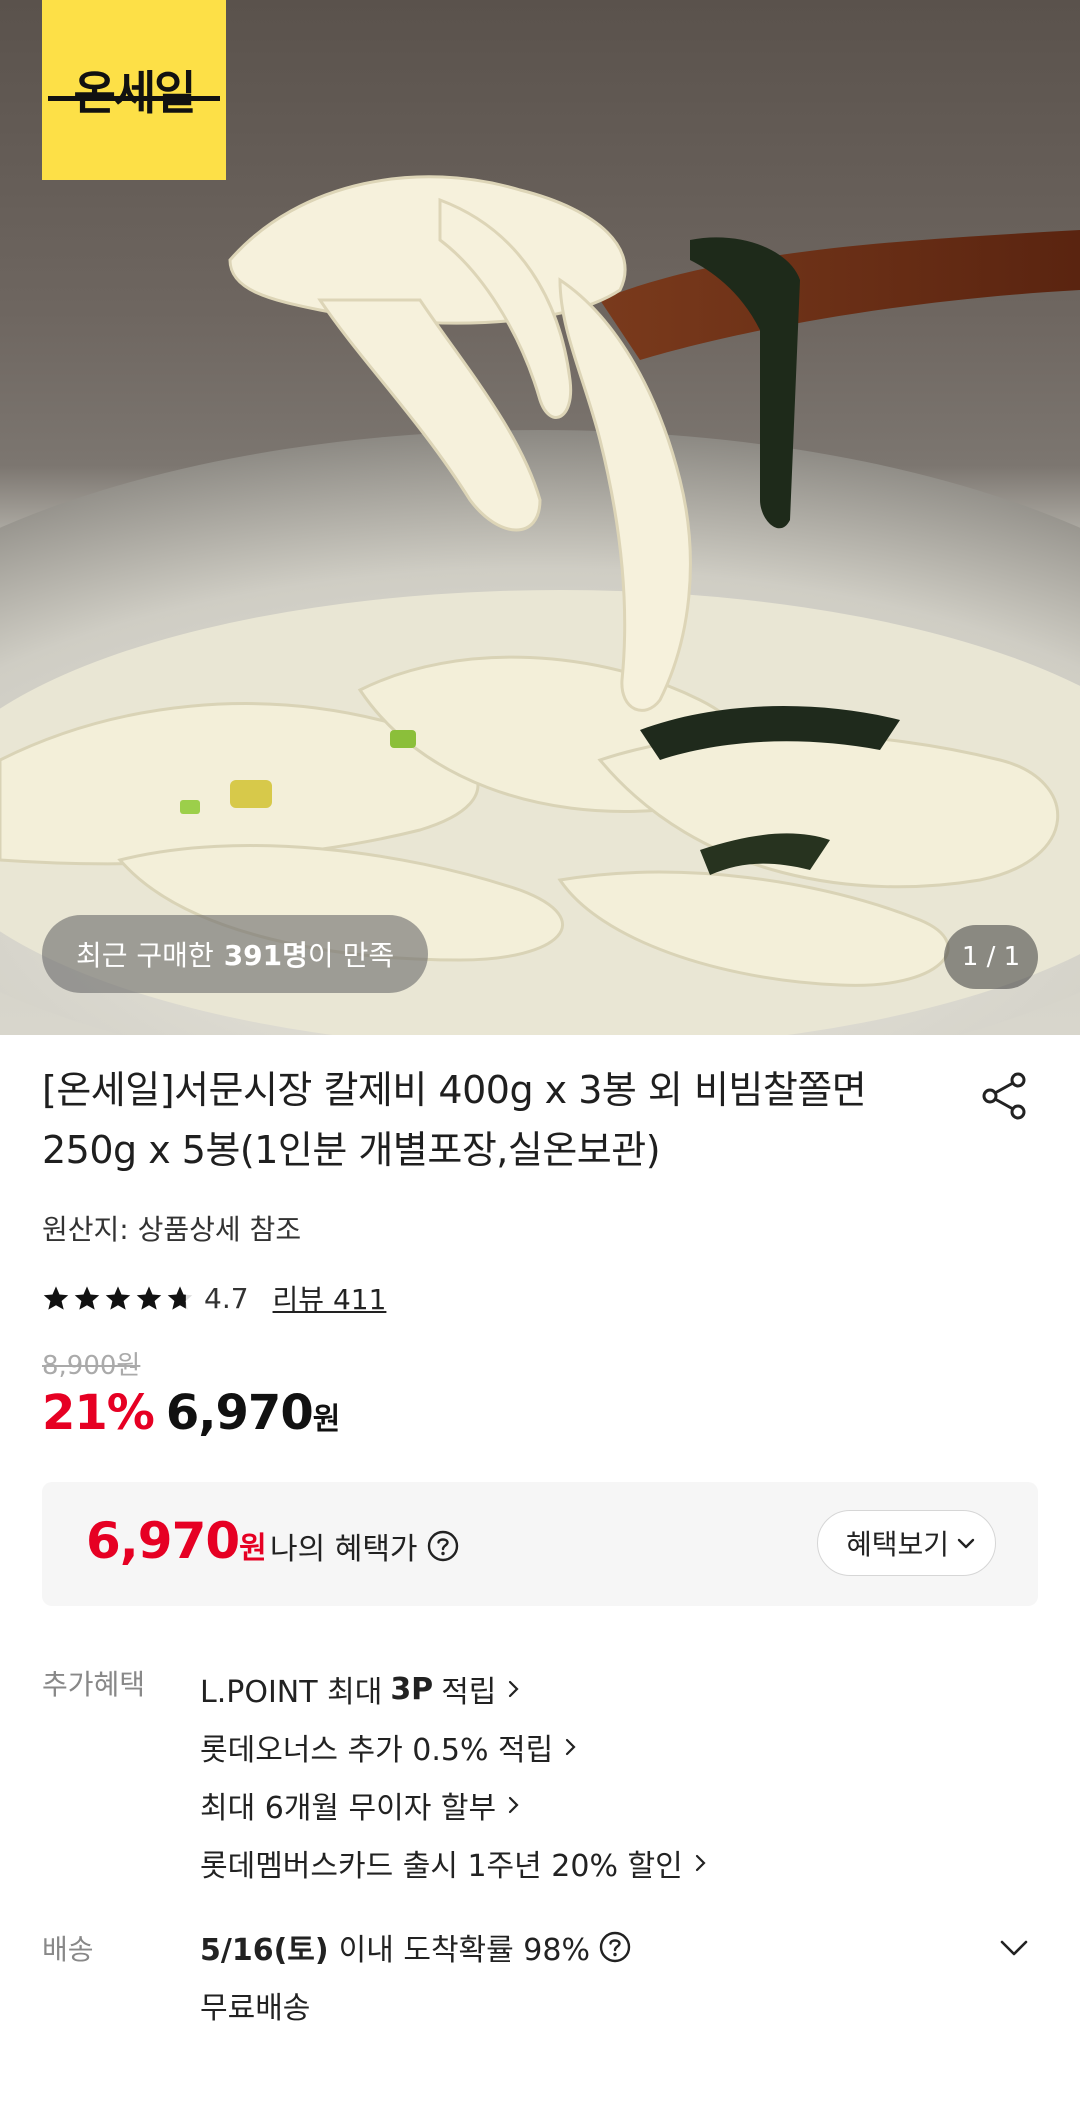 This screenshot has width=1080, height=2102. I want to click on delivery-eta-row: 5/16(토) 이내 도착확률 98%, so click(416, 1947).